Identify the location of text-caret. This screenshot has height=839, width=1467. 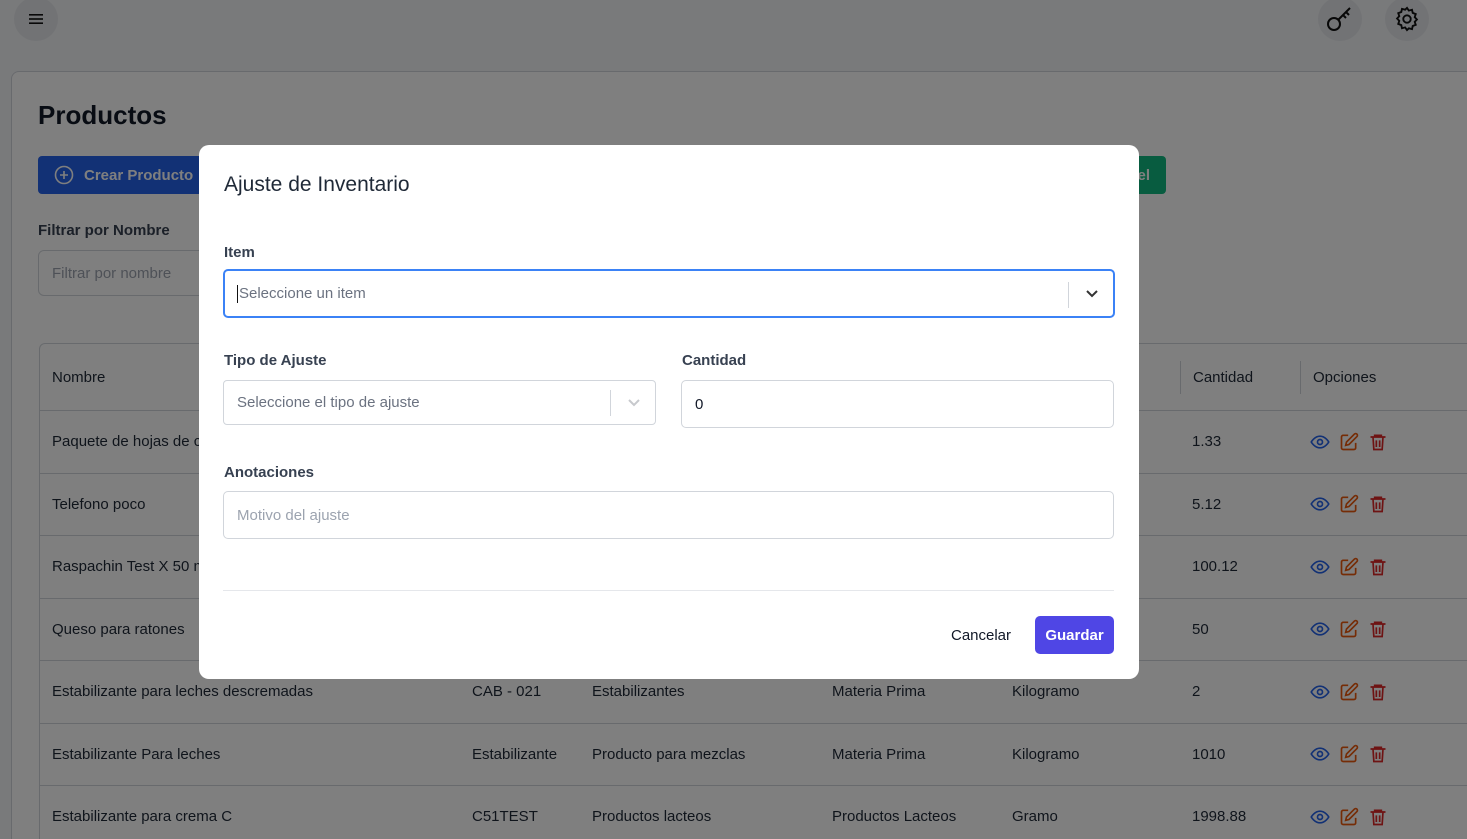
(237, 293).